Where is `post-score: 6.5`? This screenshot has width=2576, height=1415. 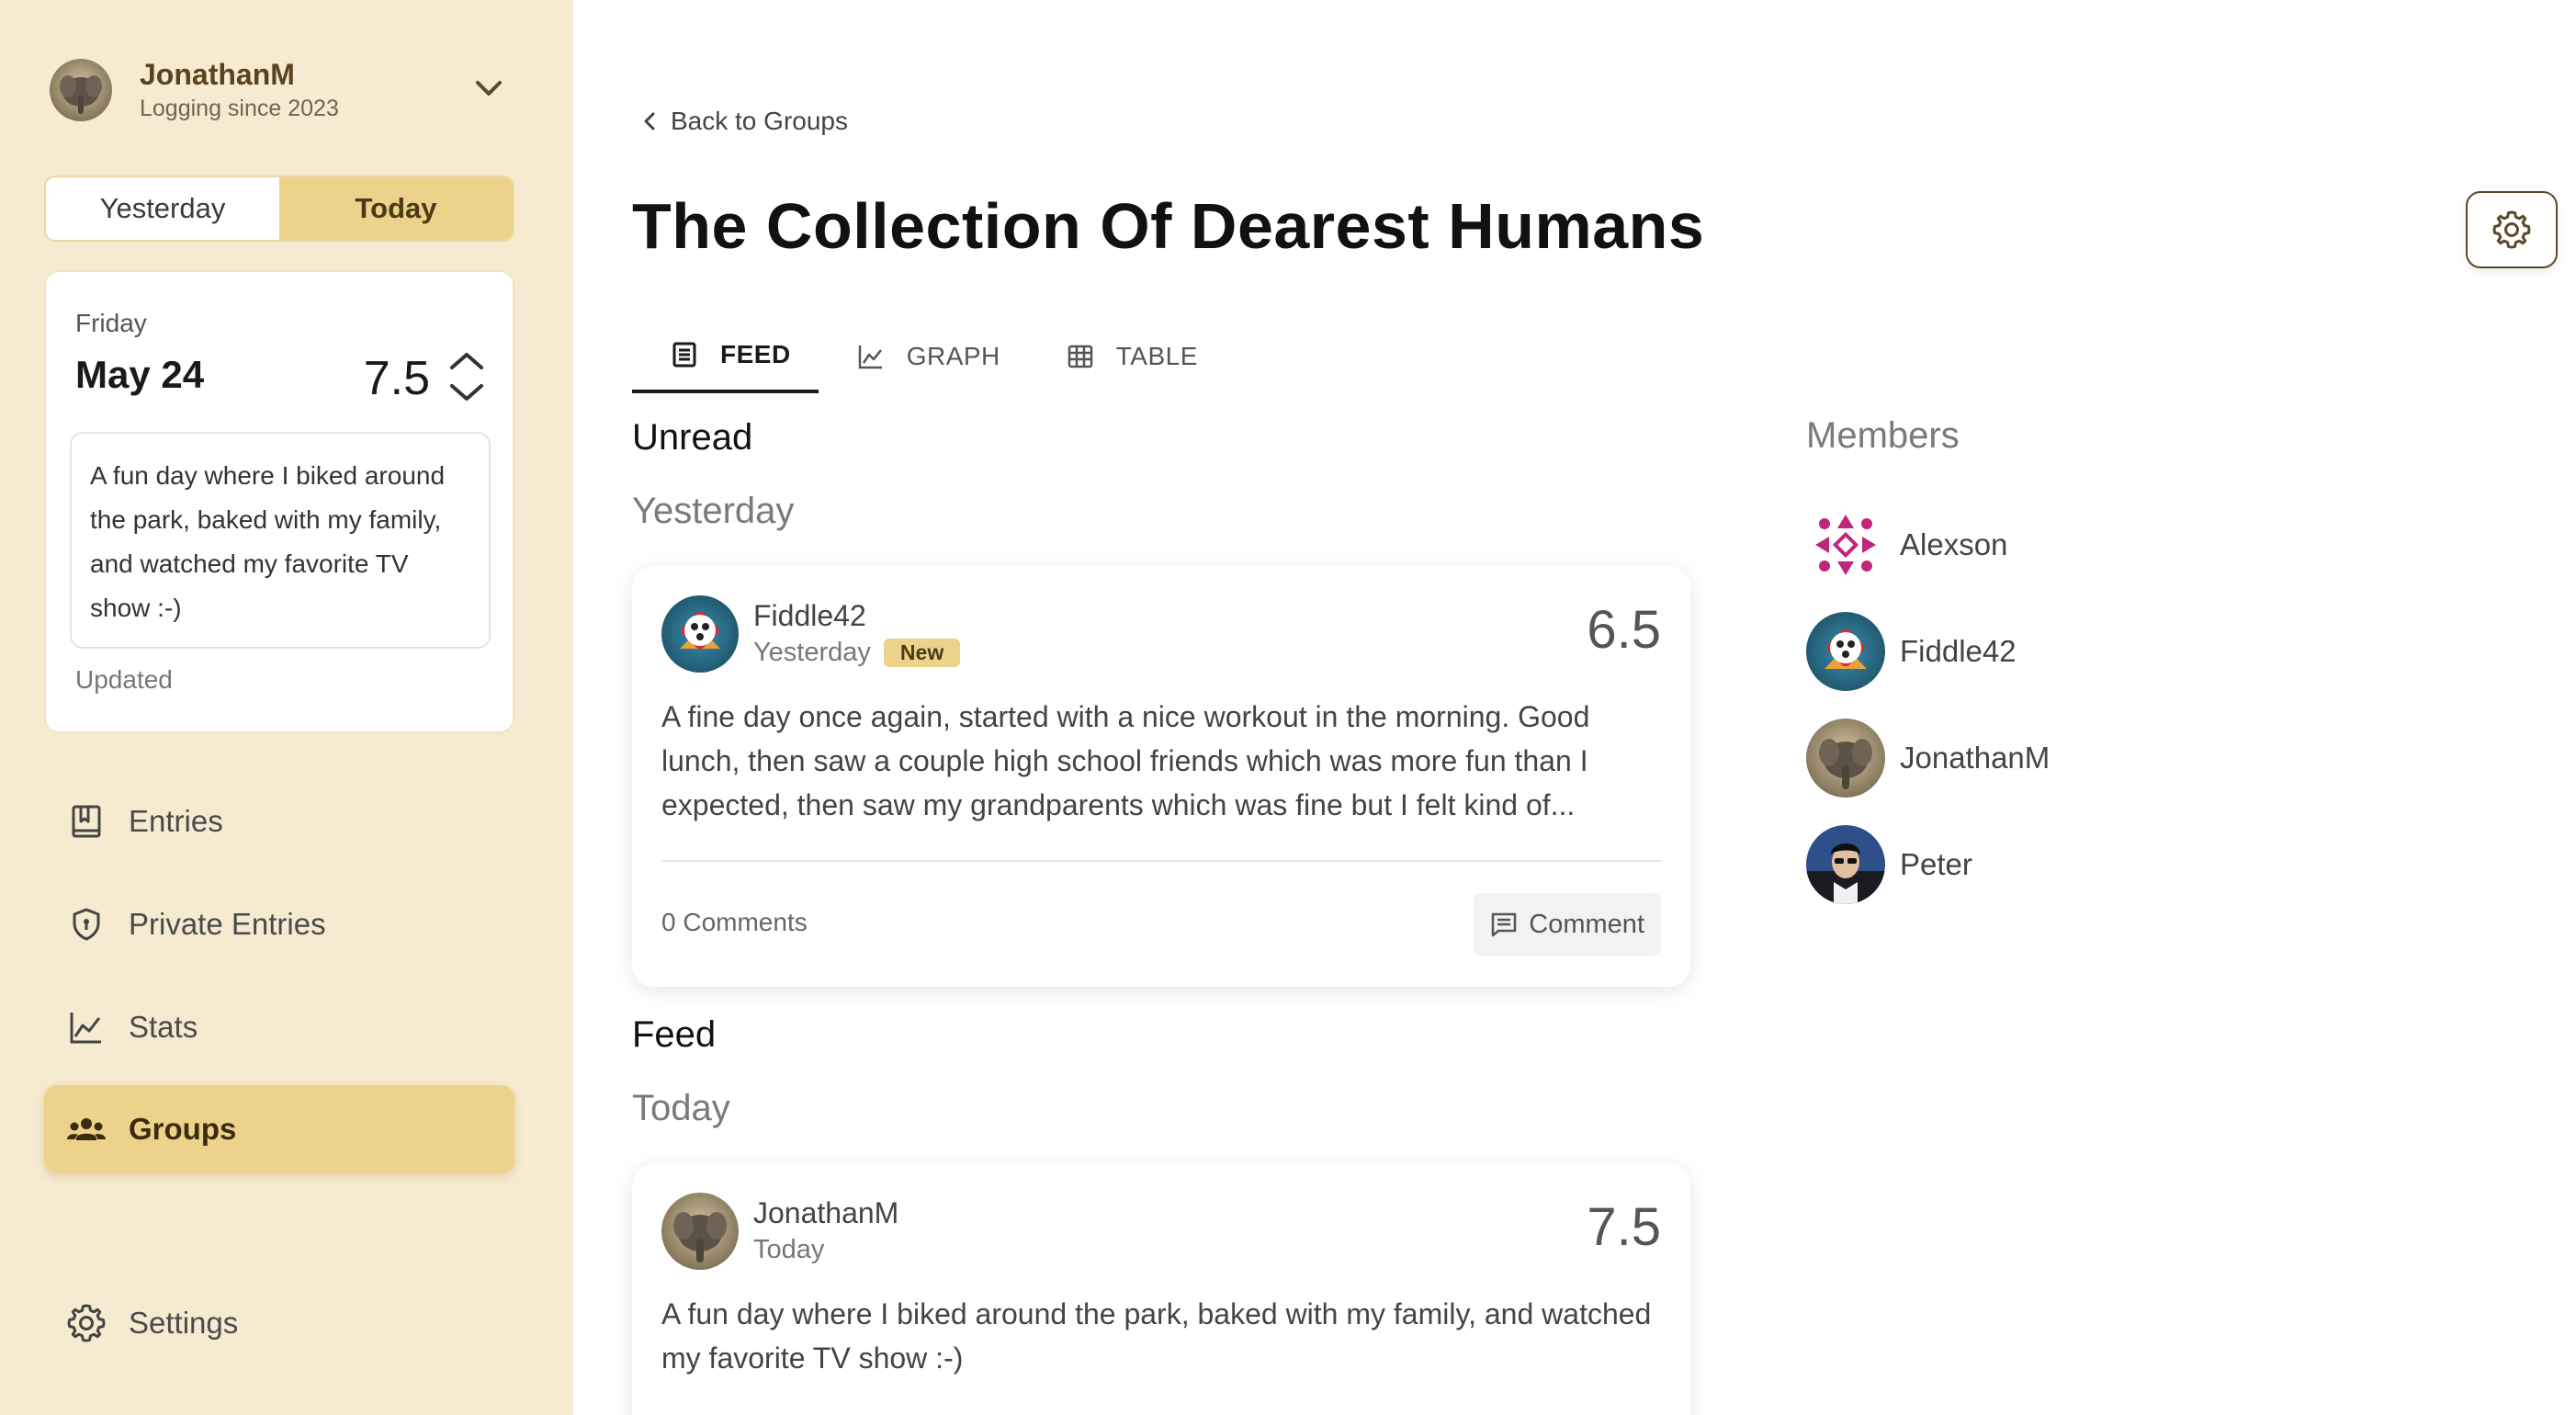 post-score: 6.5 is located at coordinates (1624, 630).